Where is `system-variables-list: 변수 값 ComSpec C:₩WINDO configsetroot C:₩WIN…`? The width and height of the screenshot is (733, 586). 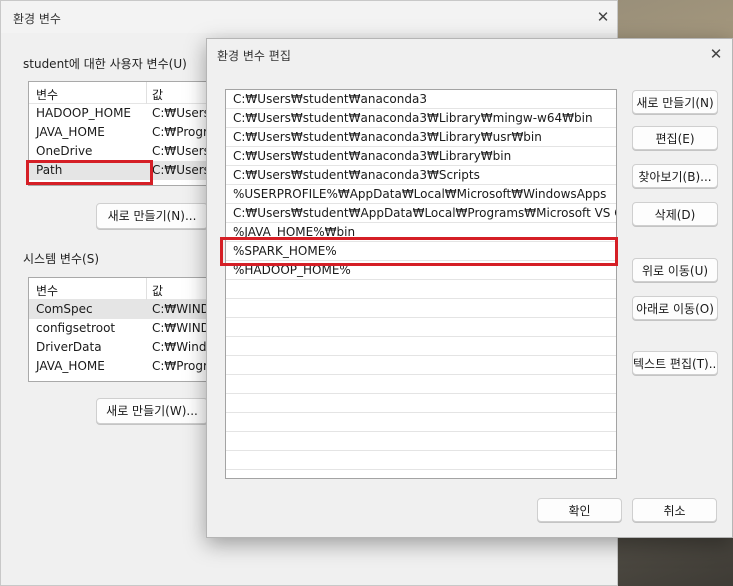 system-variables-list: 변수 값 ComSpec C:₩WINDO configsetroot C:₩WIN… is located at coordinates (128, 329).